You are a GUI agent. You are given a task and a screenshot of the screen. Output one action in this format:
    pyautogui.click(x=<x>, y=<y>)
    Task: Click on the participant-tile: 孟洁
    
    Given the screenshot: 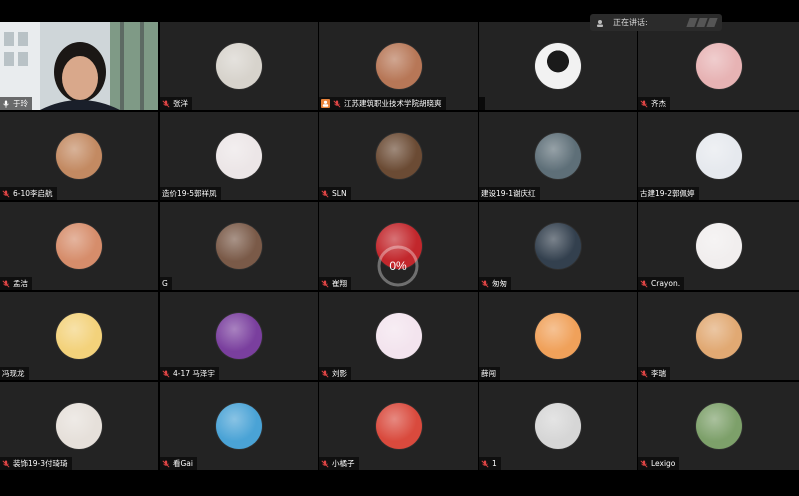 What is the action you would take?
    pyautogui.click(x=79, y=246)
    